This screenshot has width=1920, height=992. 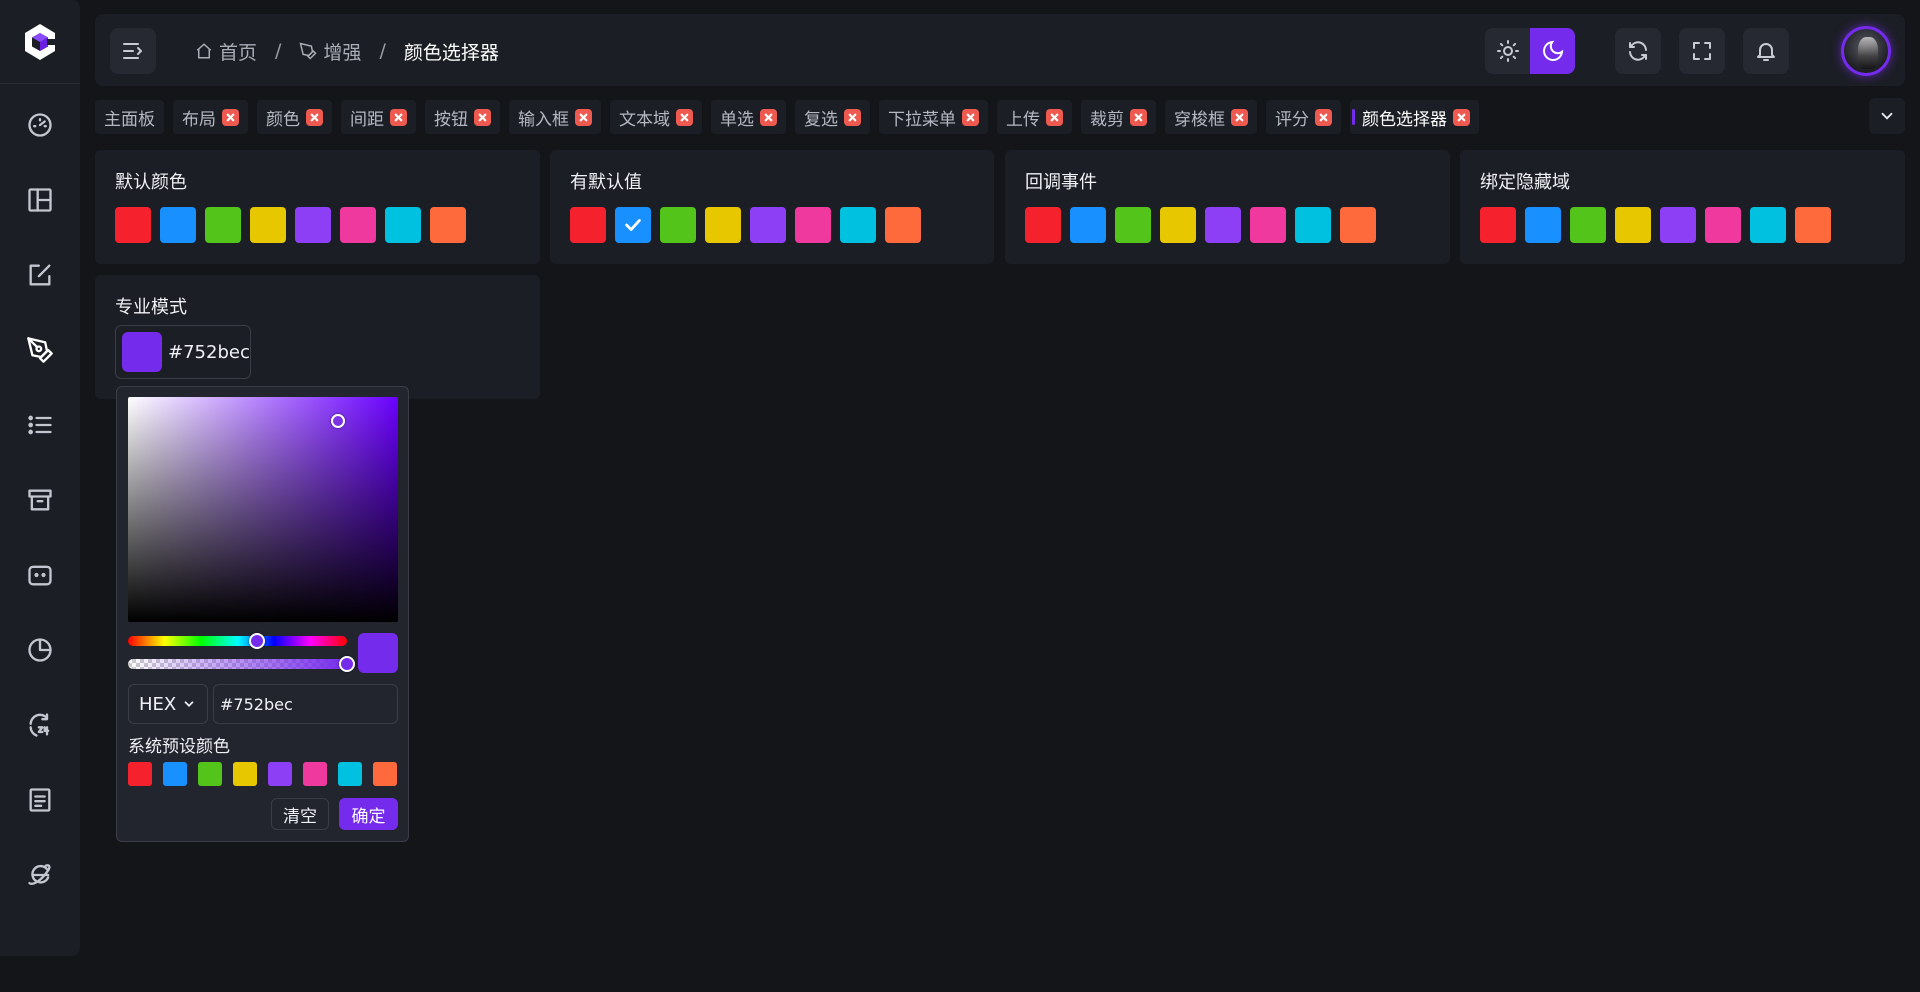 I want to click on tab-item: 布局, so click(x=210, y=117).